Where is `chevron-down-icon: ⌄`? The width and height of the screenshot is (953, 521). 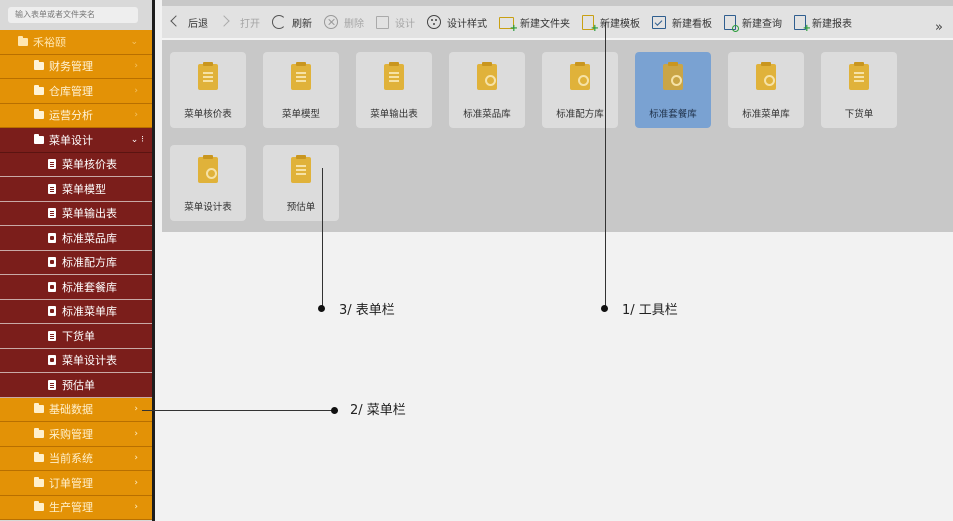
chevron-down-icon: ⌄ is located at coordinates (134, 41).